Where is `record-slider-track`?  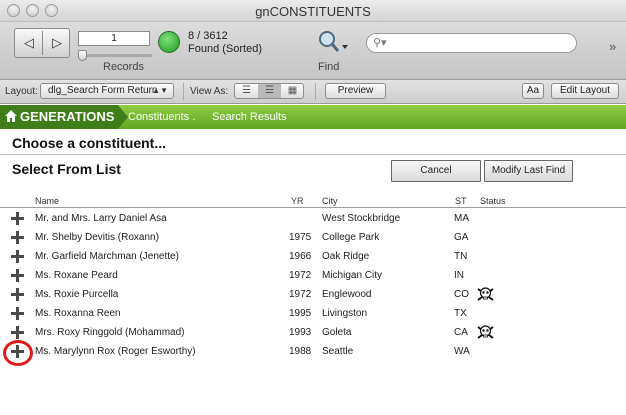 record-slider-track is located at coordinates (115, 55).